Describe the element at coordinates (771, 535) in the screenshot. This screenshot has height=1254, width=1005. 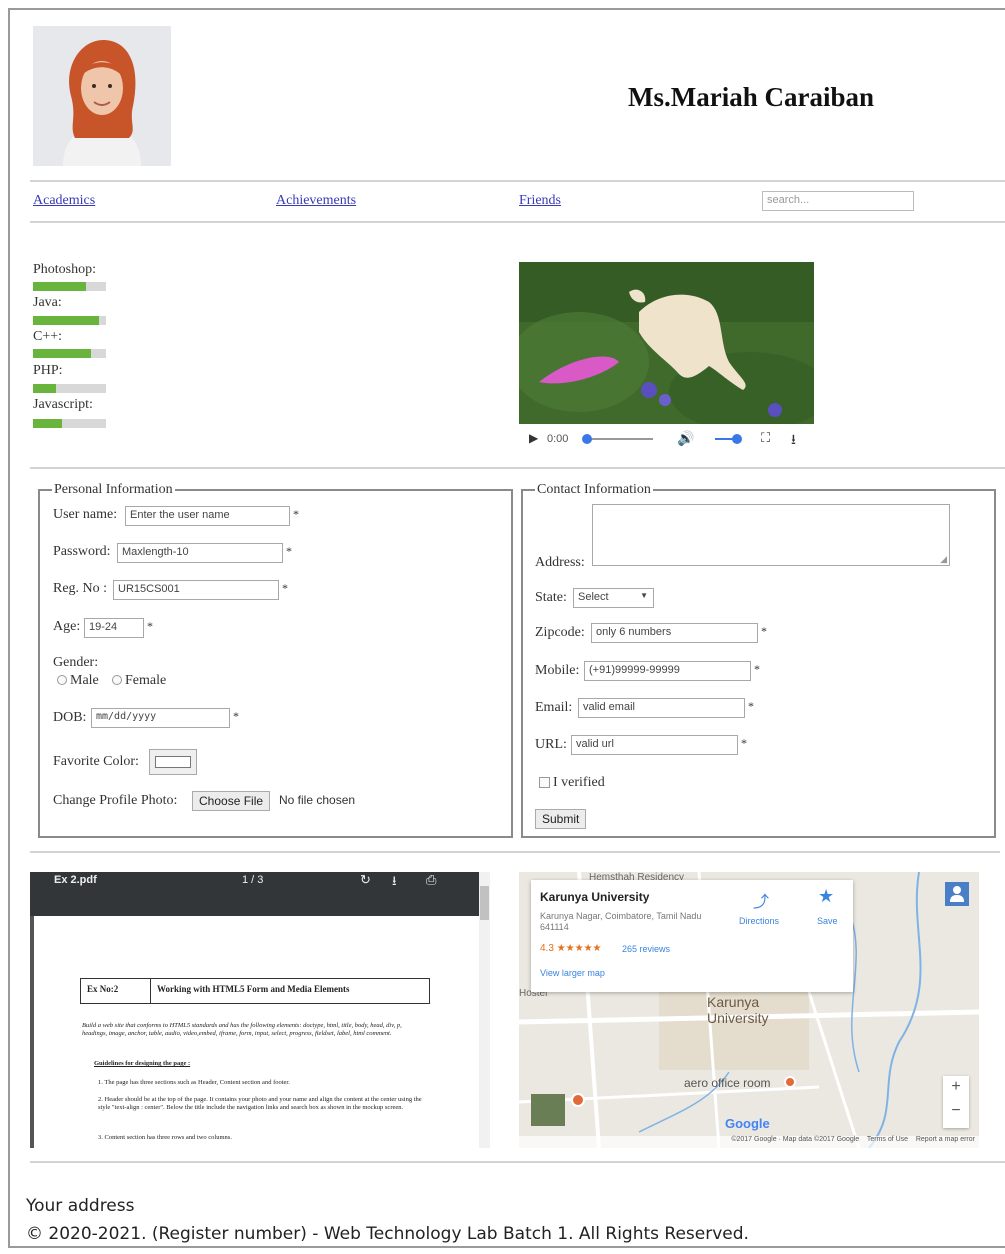
I see `address-textarea: ◢` at that location.